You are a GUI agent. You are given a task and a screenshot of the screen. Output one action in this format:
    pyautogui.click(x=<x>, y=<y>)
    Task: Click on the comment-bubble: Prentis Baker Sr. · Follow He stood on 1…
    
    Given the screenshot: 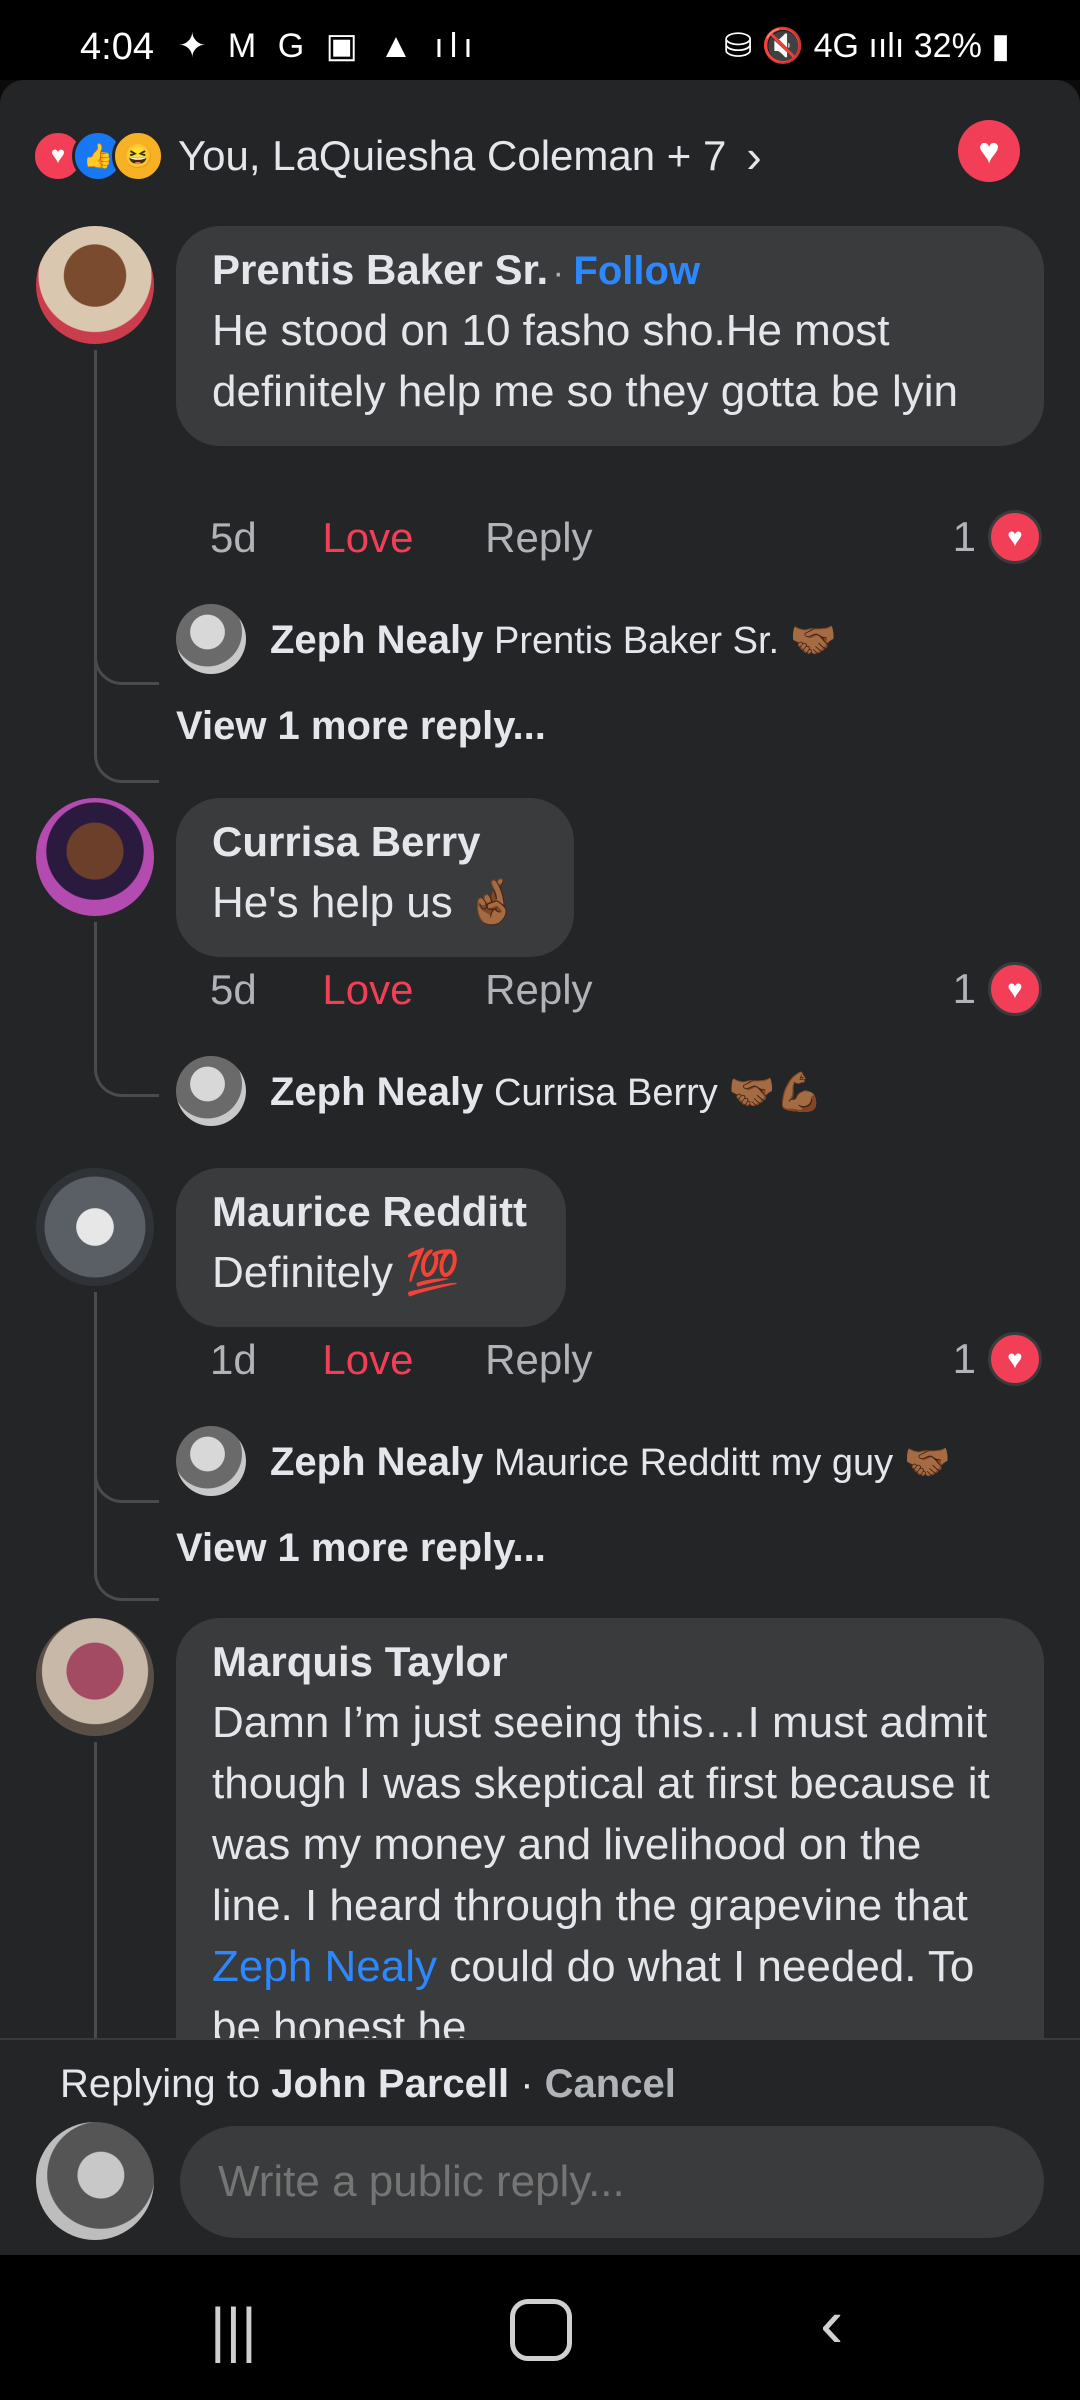 What is the action you would take?
    pyautogui.click(x=610, y=336)
    